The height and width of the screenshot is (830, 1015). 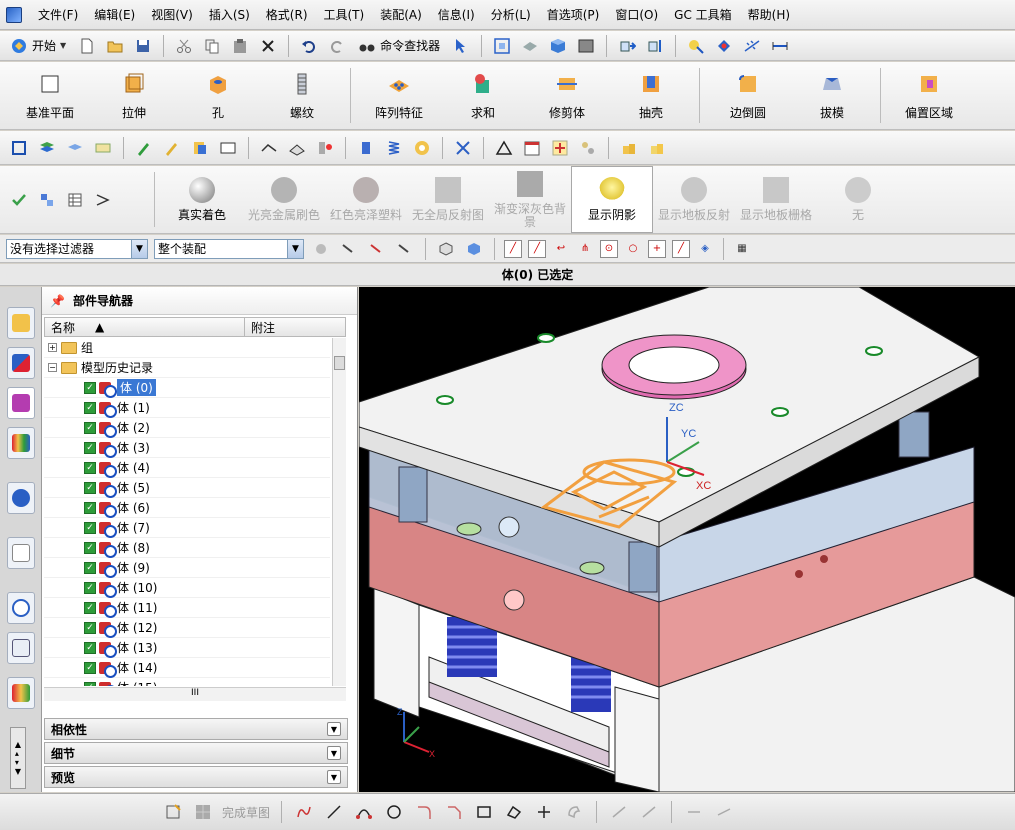 I want to click on copy-button, so click(x=212, y=46).